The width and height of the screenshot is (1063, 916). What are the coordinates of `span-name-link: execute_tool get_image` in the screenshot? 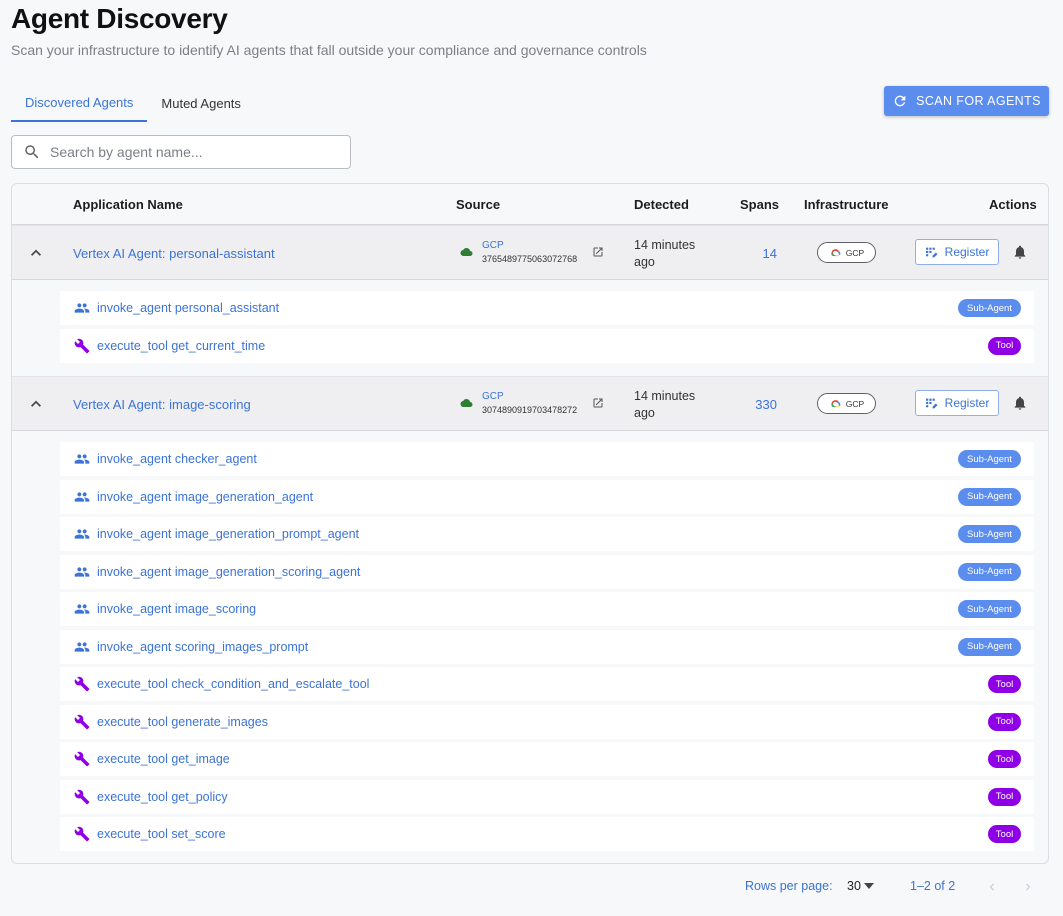 It's located at (163, 759).